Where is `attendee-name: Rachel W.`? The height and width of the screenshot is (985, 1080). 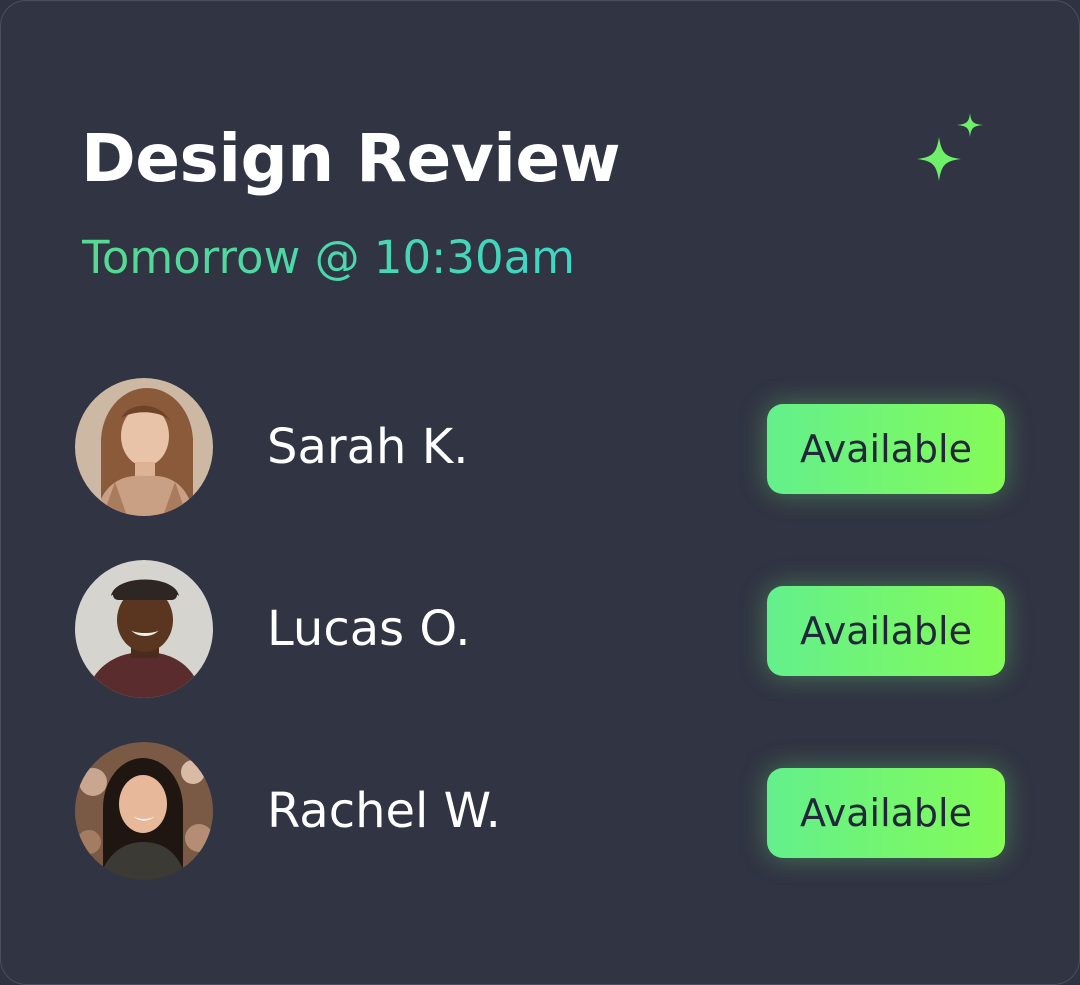
attendee-name: Rachel W. is located at coordinates (384, 811).